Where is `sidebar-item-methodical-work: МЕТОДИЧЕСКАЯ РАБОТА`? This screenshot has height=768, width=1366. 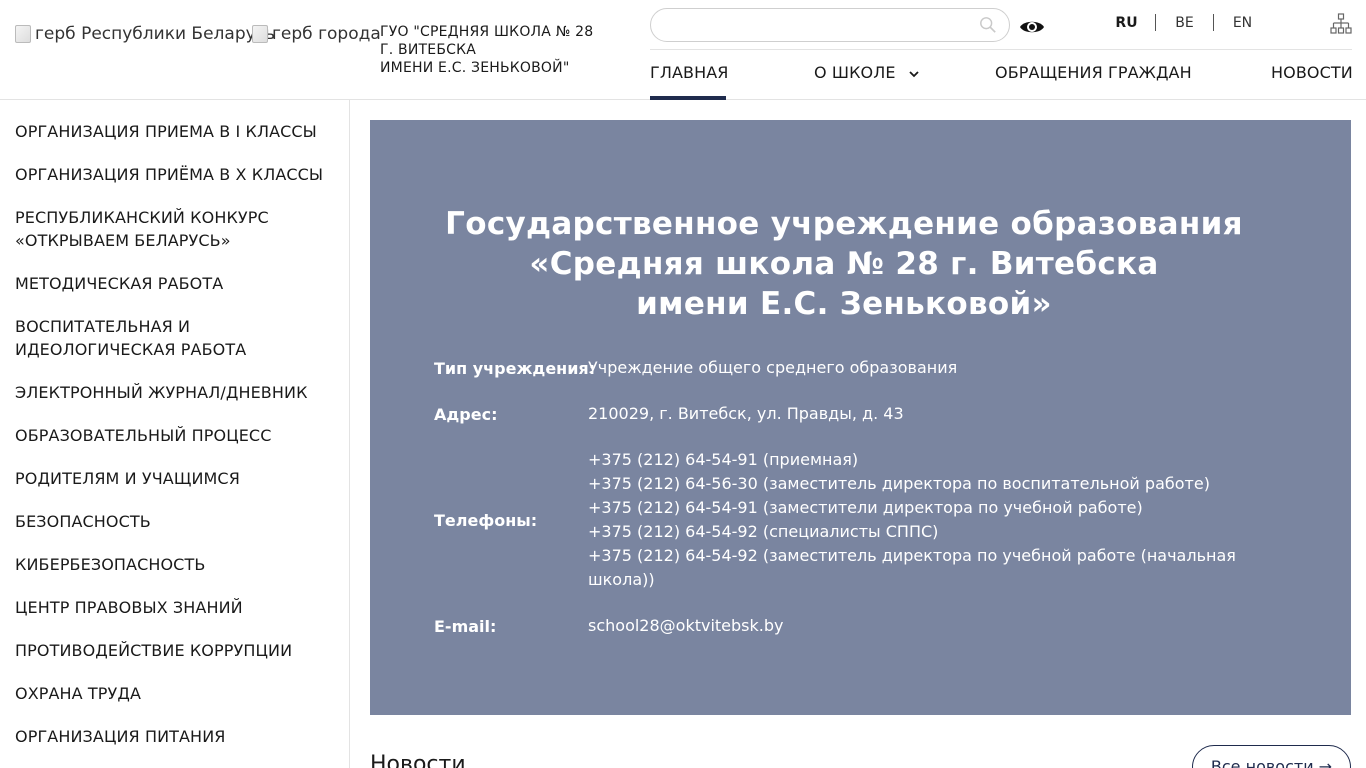 sidebar-item-methodical-work: МЕТОДИЧЕСКАЯ РАБОТА is located at coordinates (170, 283).